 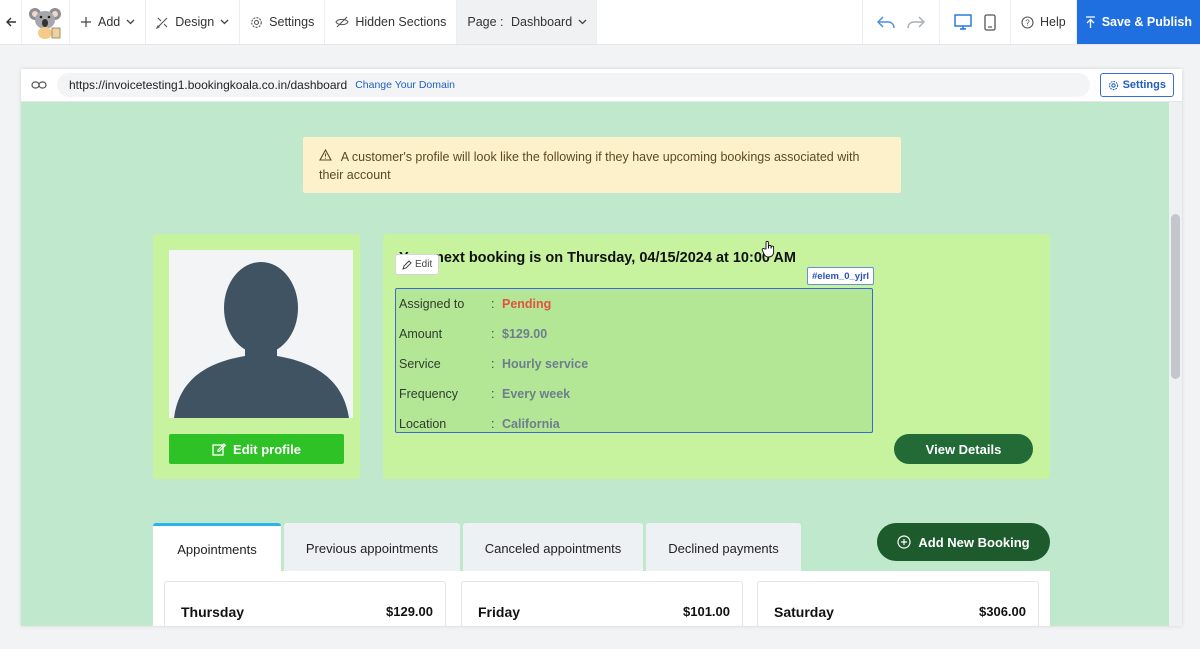 I want to click on hidden-sections-label: Hidden Sections, so click(x=401, y=22).